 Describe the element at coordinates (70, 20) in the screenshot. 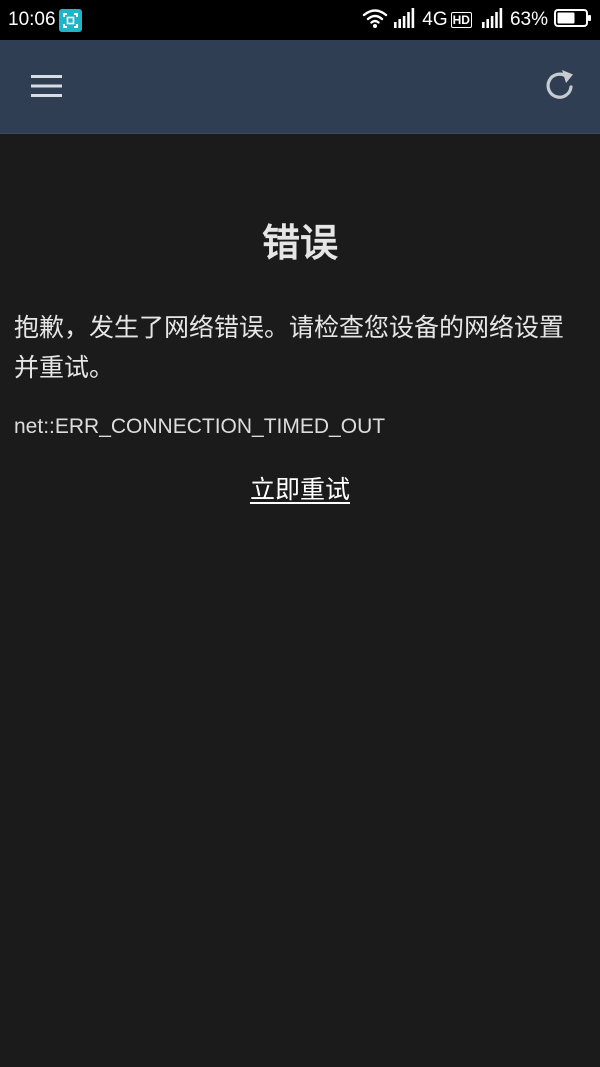

I see `screenshot-icon` at that location.